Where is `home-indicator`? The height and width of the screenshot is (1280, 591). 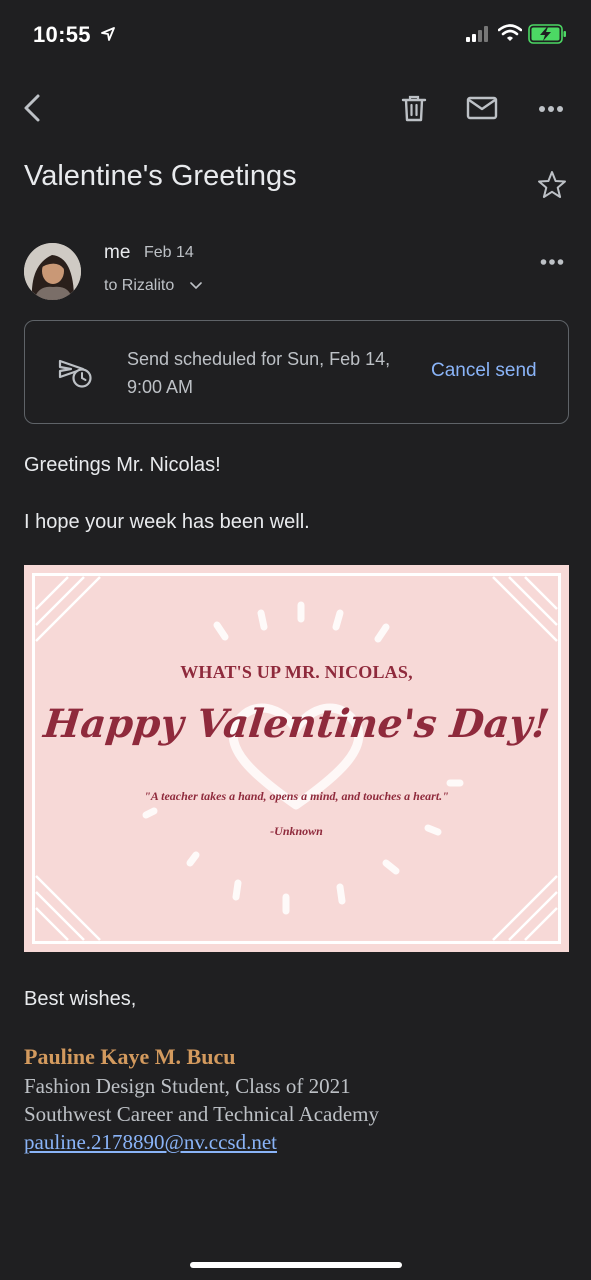
home-indicator is located at coordinates (296, 1265).